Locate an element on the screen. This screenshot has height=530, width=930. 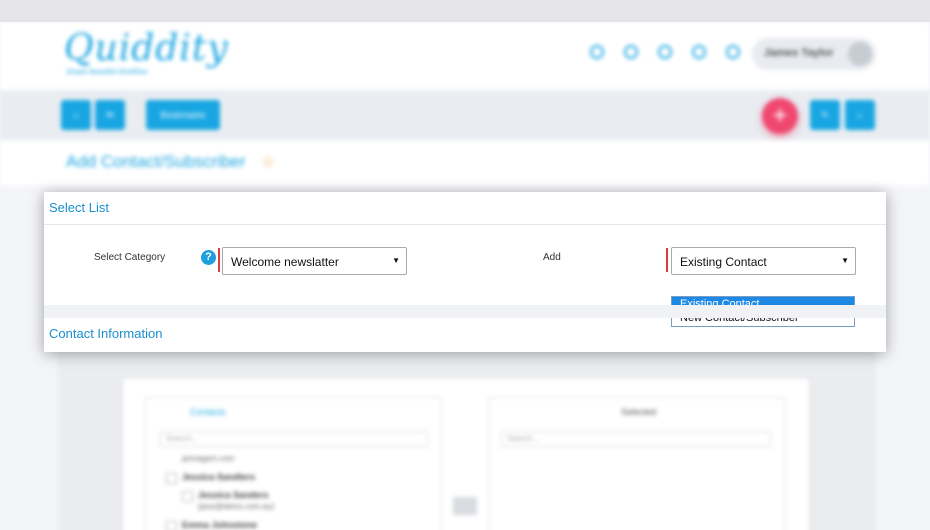
home-button: ⌂ is located at coordinates (76, 115).